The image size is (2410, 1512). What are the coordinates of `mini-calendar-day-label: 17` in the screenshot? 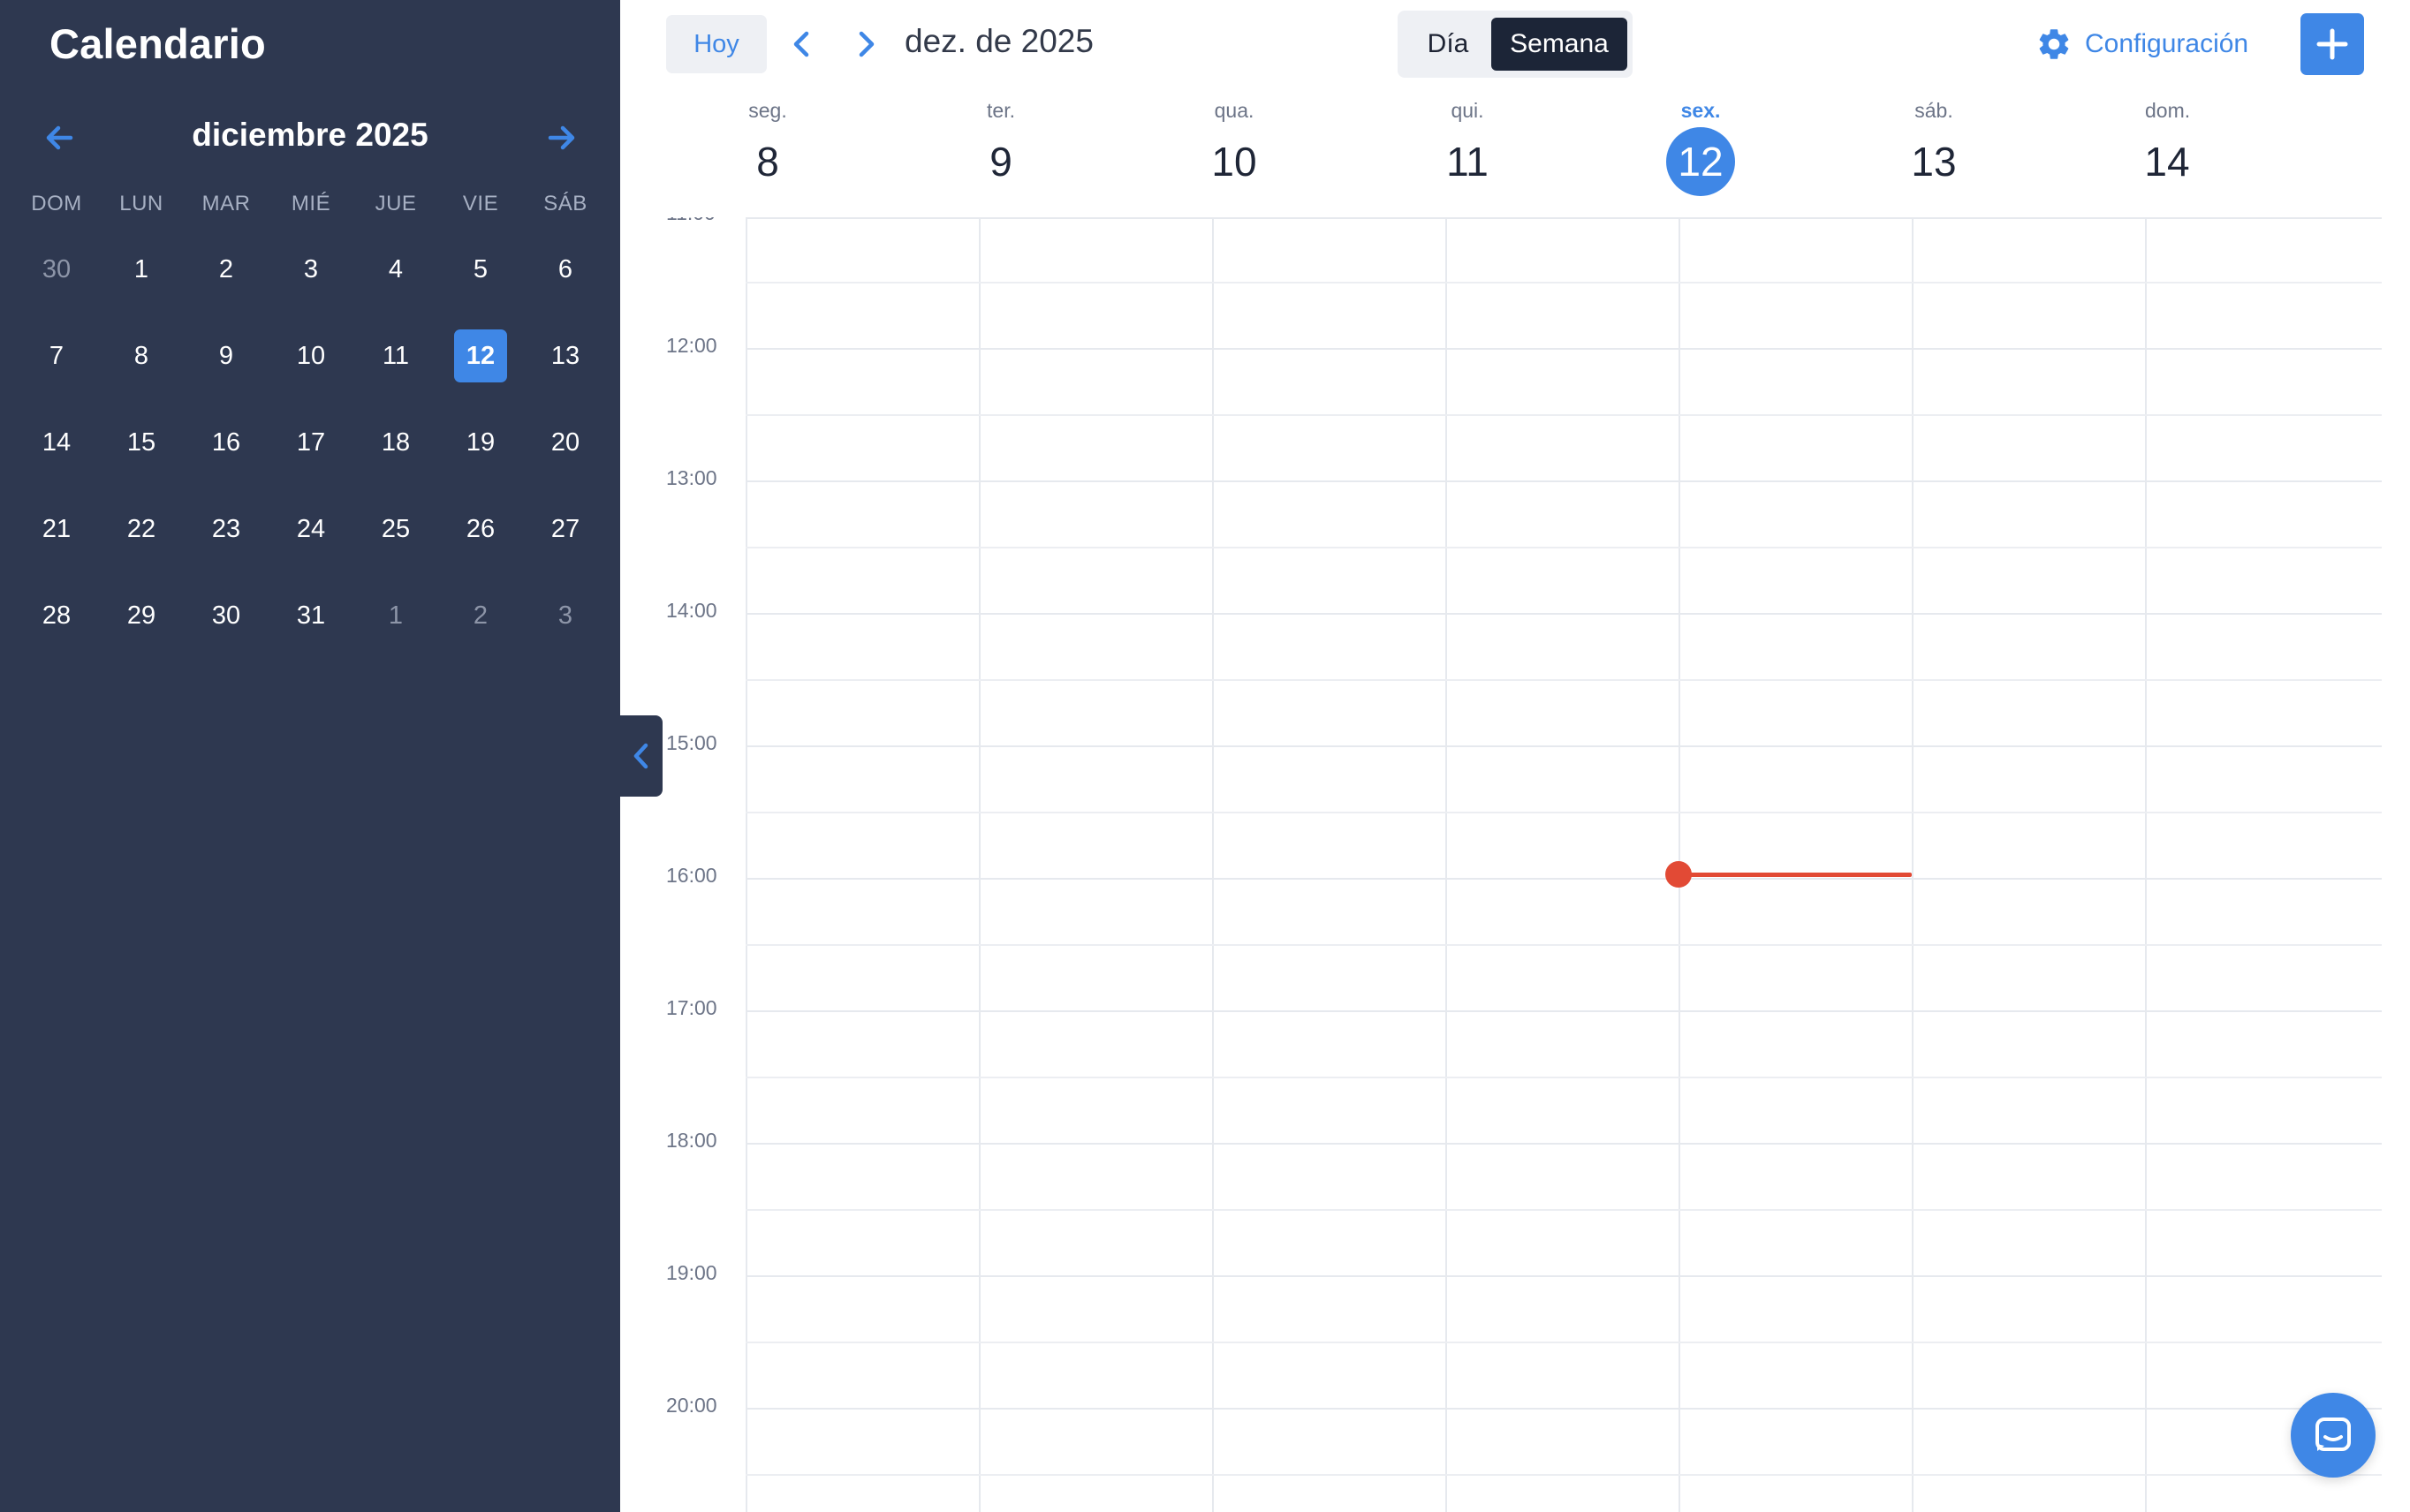 It's located at (311, 442).